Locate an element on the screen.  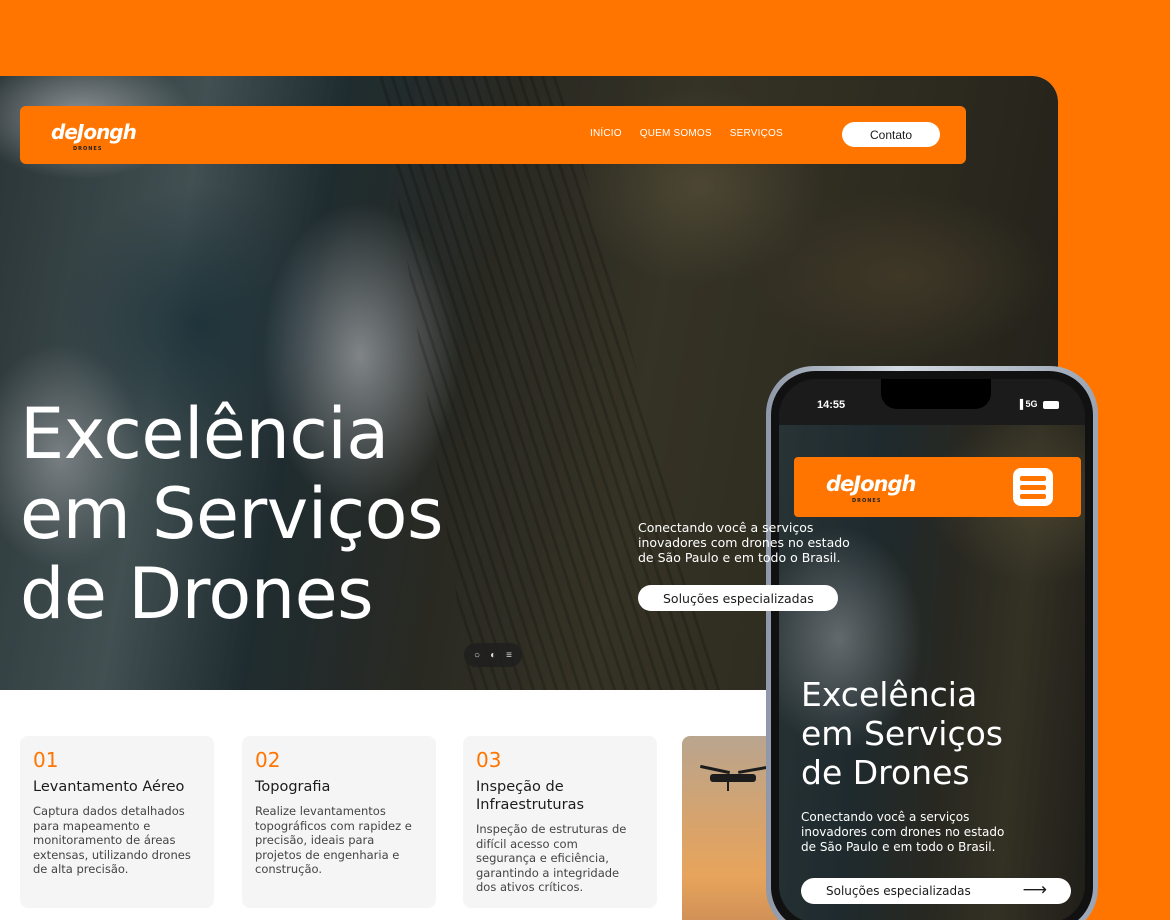
card-title: Inspeção de Infraestruturas is located at coordinates (560, 796).